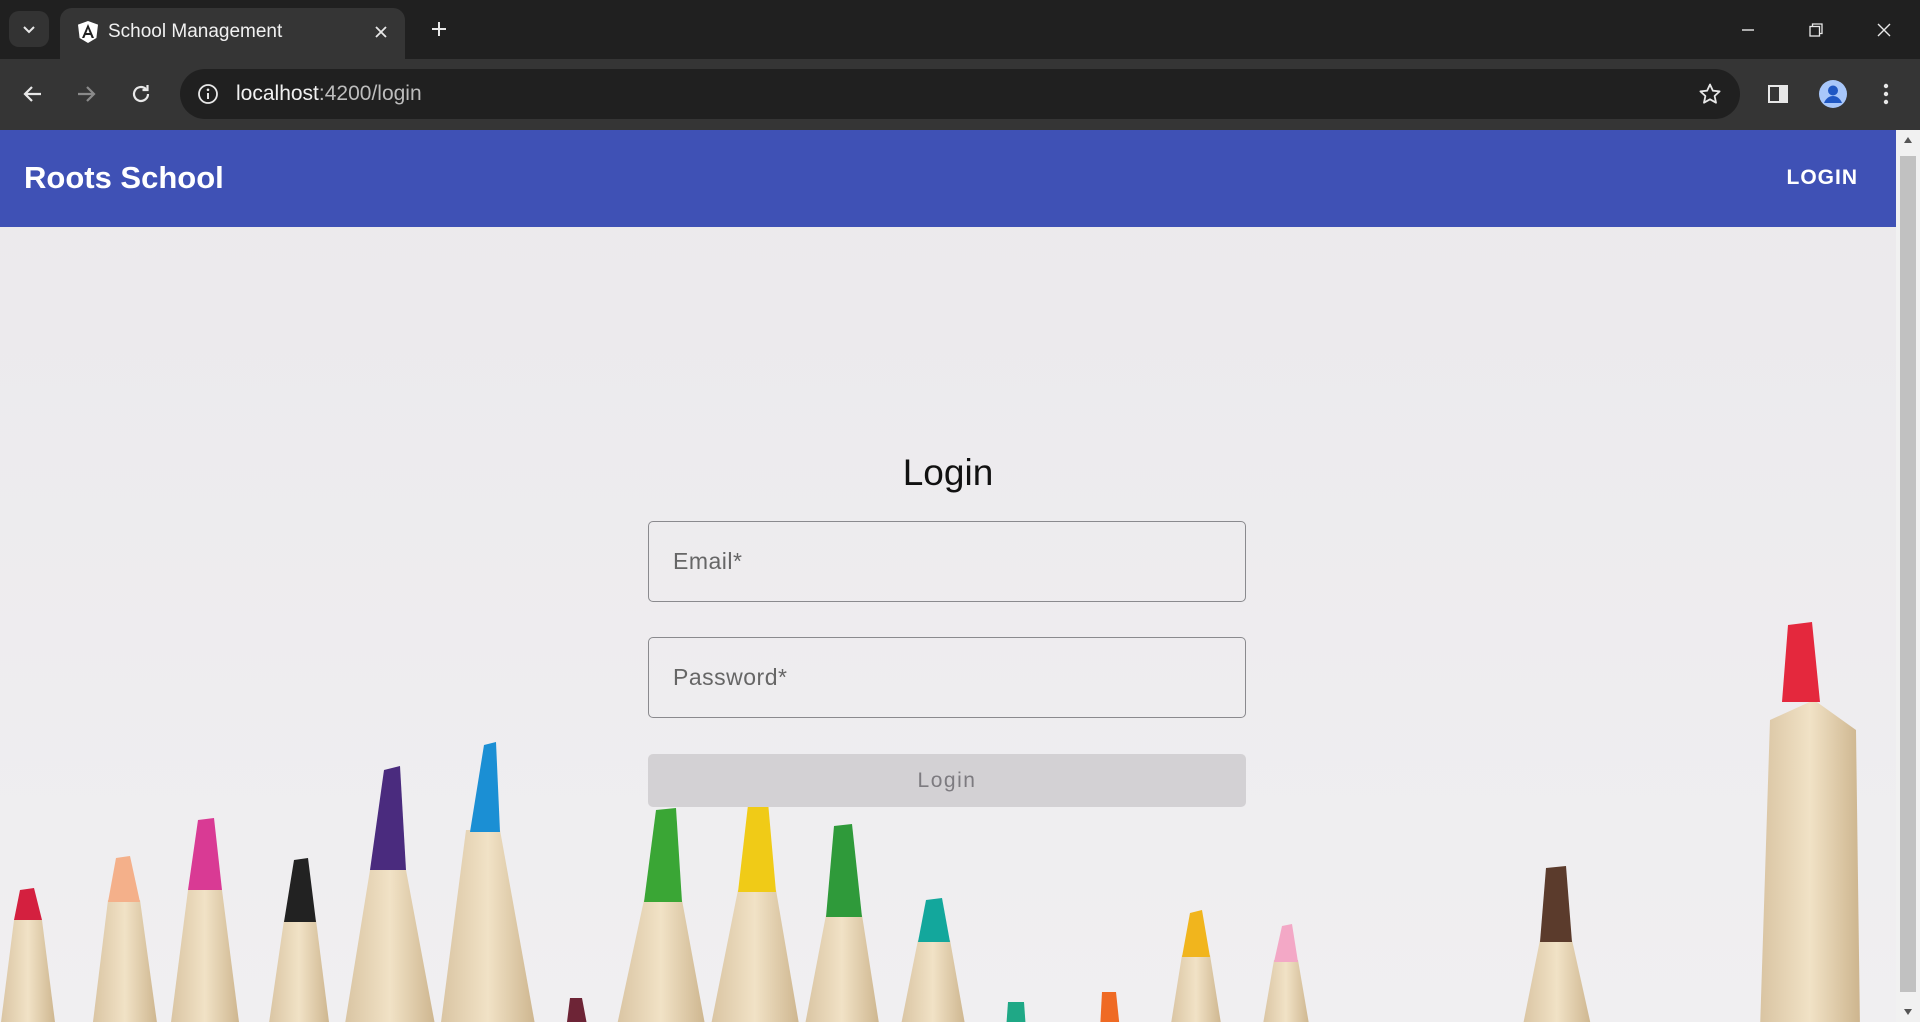  I want to click on forward-button, so click(86, 94).